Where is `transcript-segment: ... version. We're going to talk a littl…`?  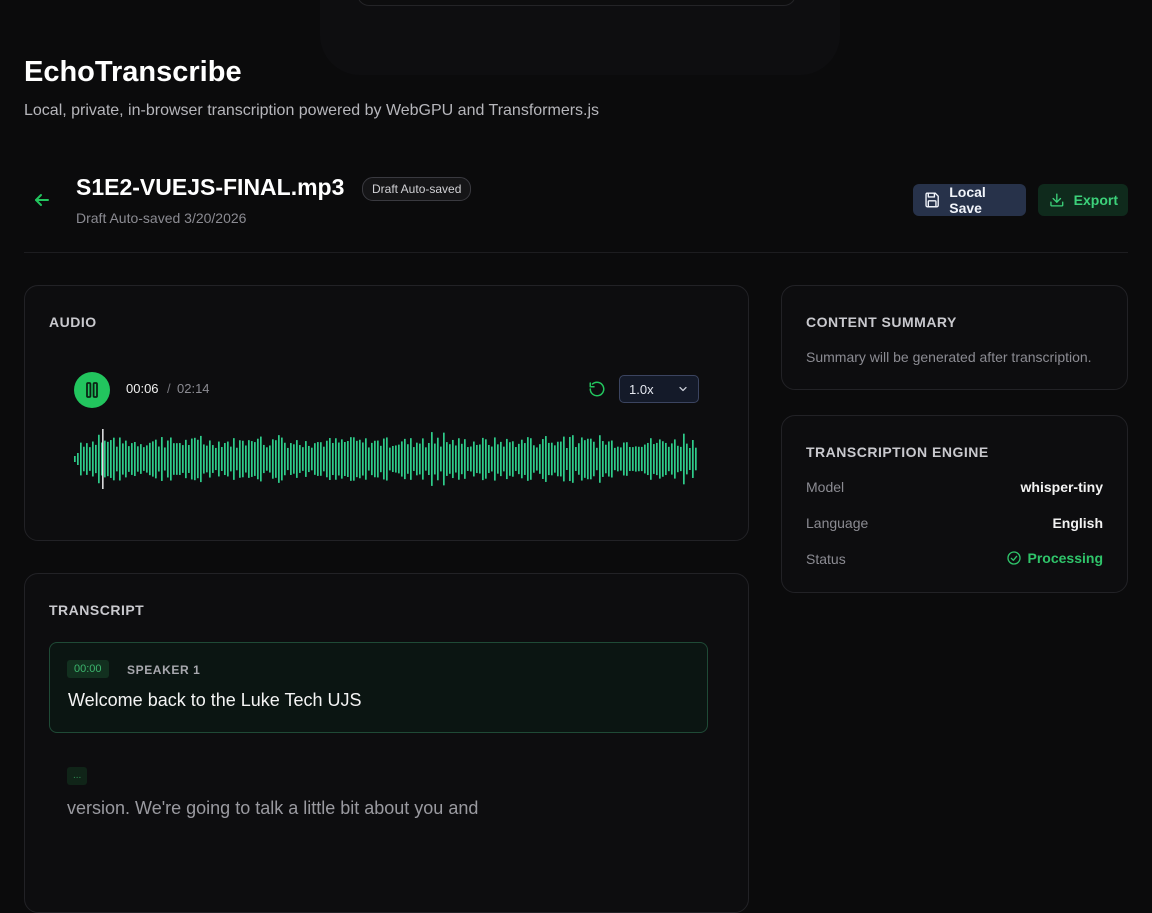
transcript-segment: ... version. We're going to talk a littl… is located at coordinates (378, 806).